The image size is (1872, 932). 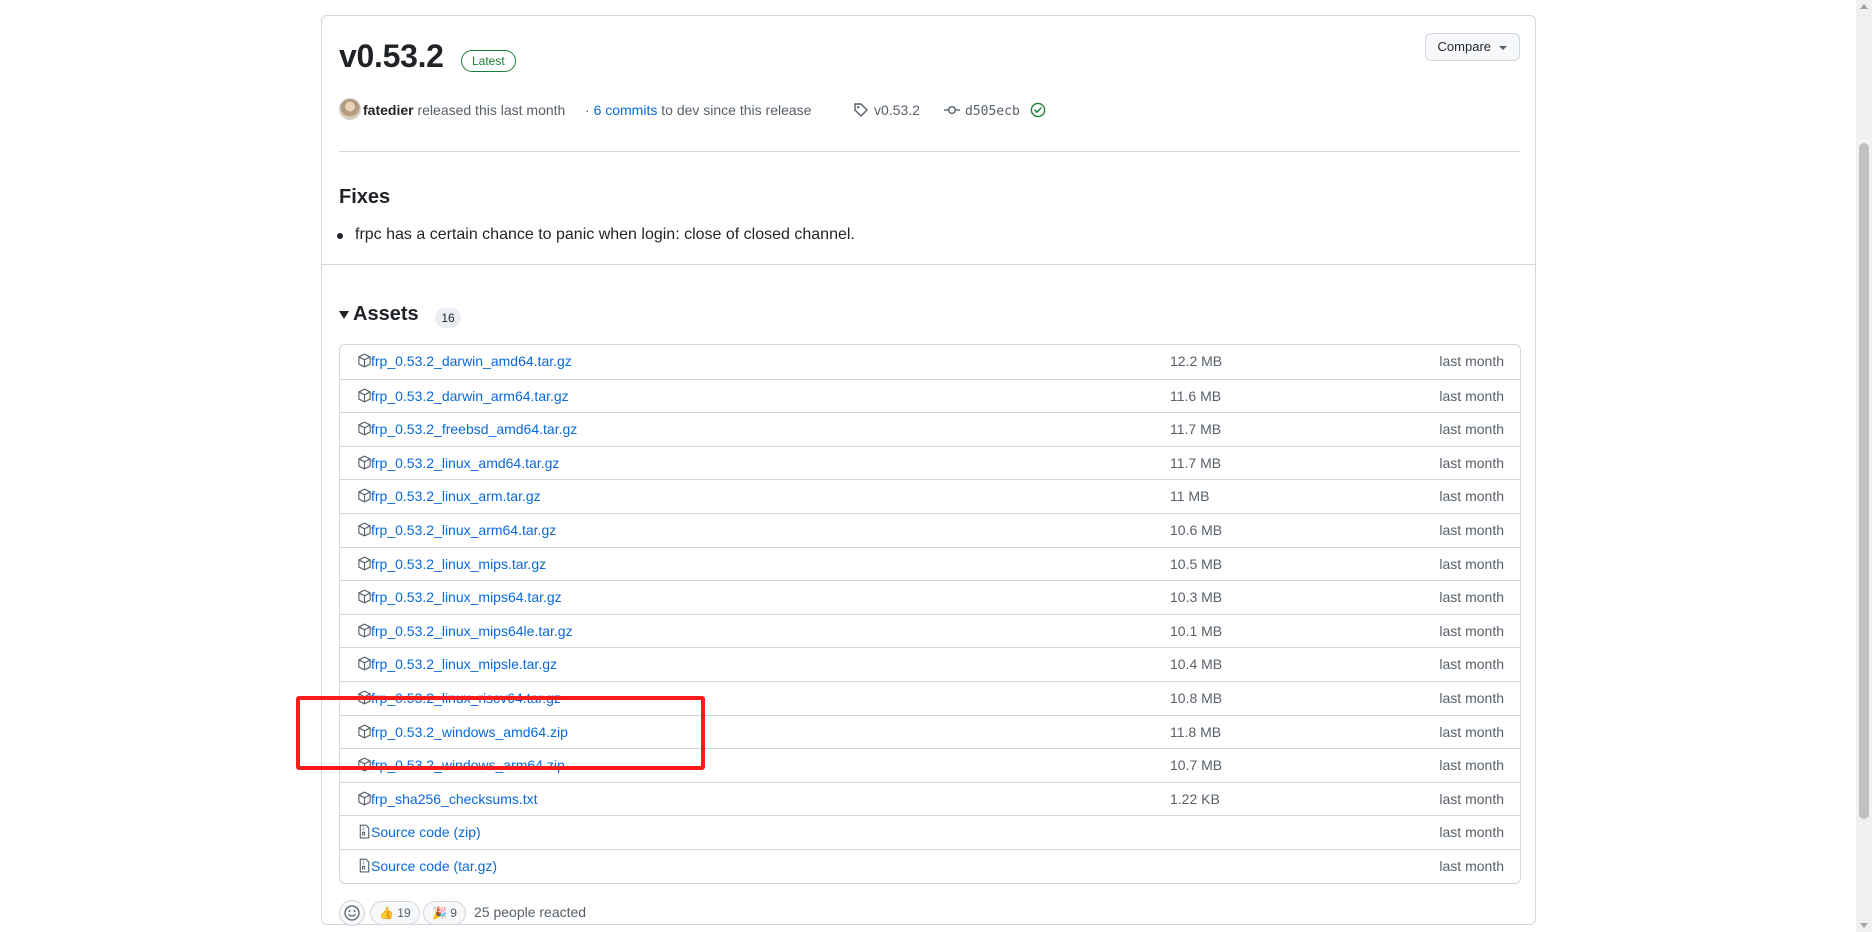 I want to click on tag-link: v0.53.2, so click(x=886, y=110).